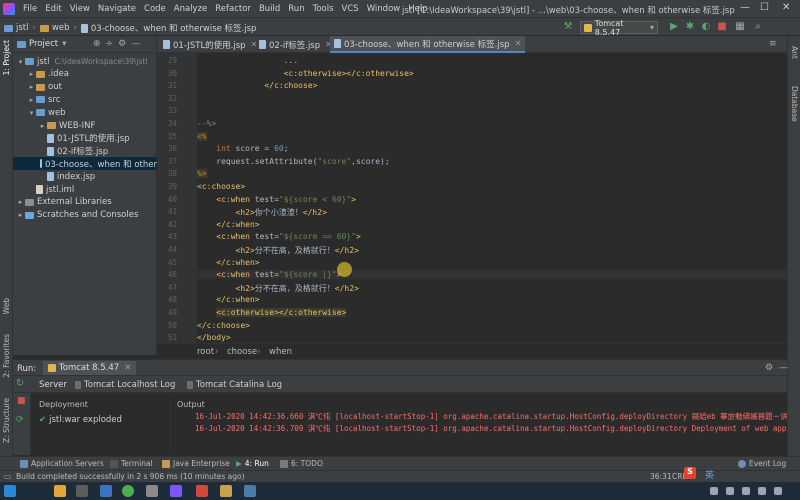 The height and width of the screenshot is (500, 800). I want to click on tree-item: jstl.iml, so click(85, 189).